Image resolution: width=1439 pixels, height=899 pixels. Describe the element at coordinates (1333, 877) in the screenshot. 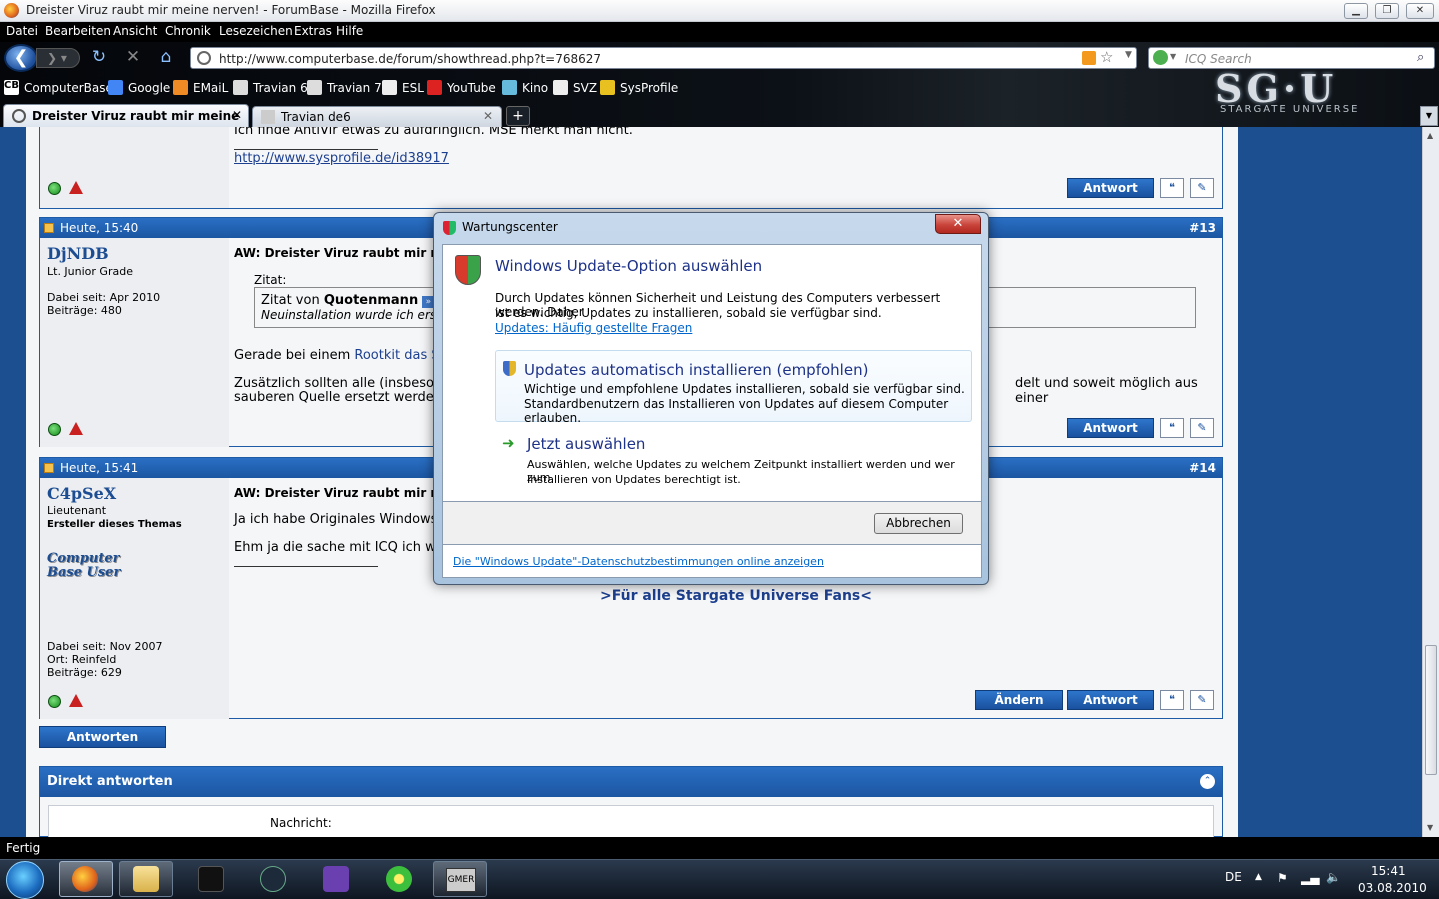

I see `volume-icon: 🔈` at that location.